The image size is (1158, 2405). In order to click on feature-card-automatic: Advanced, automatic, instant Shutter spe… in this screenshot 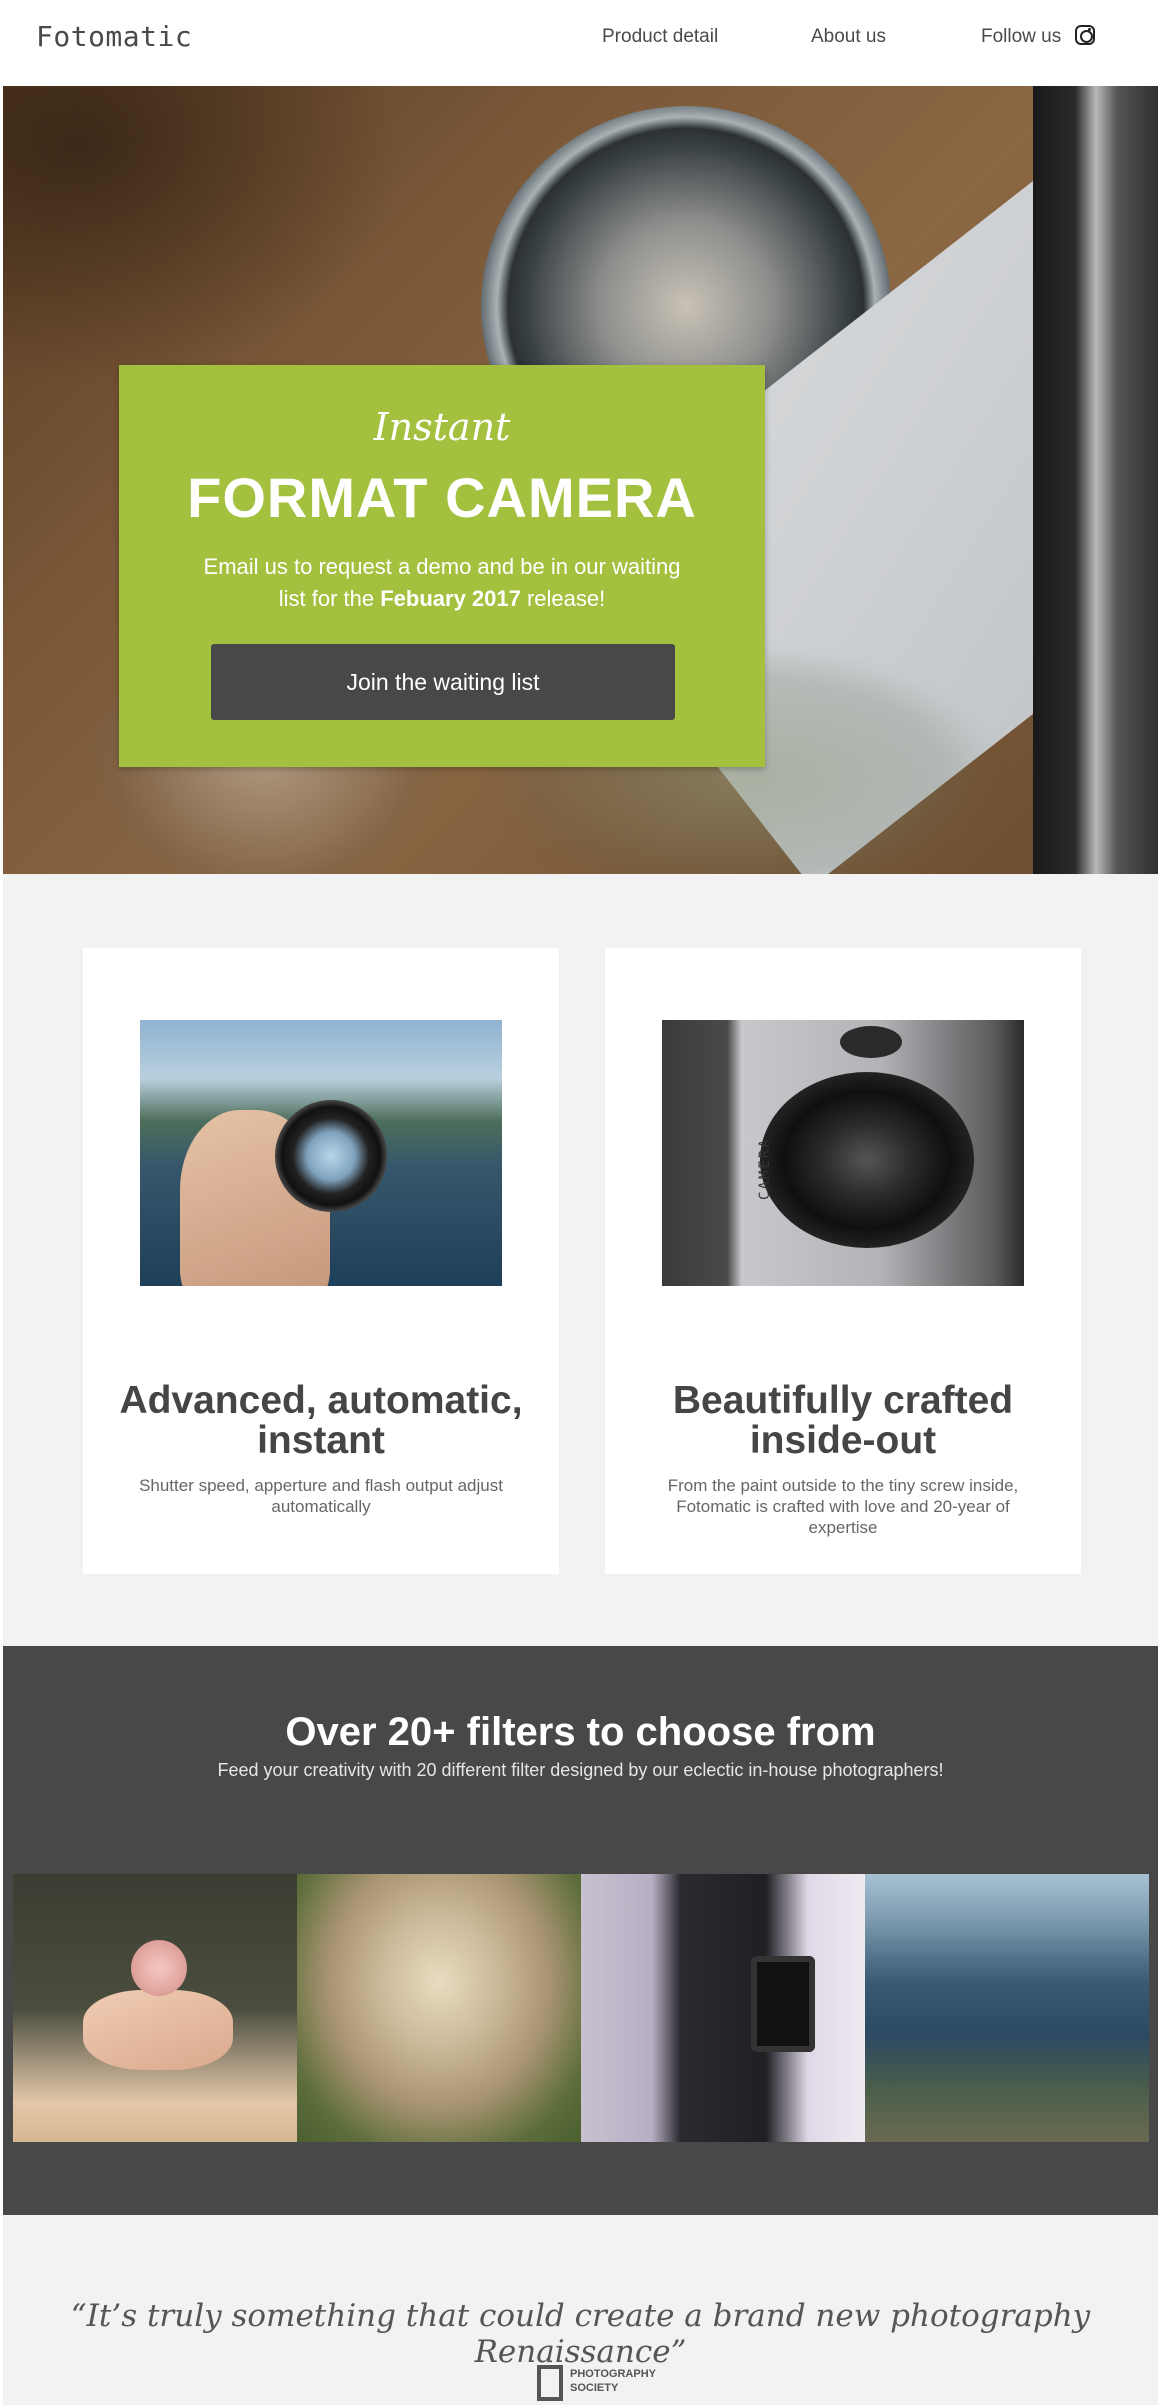, I will do `click(321, 1261)`.